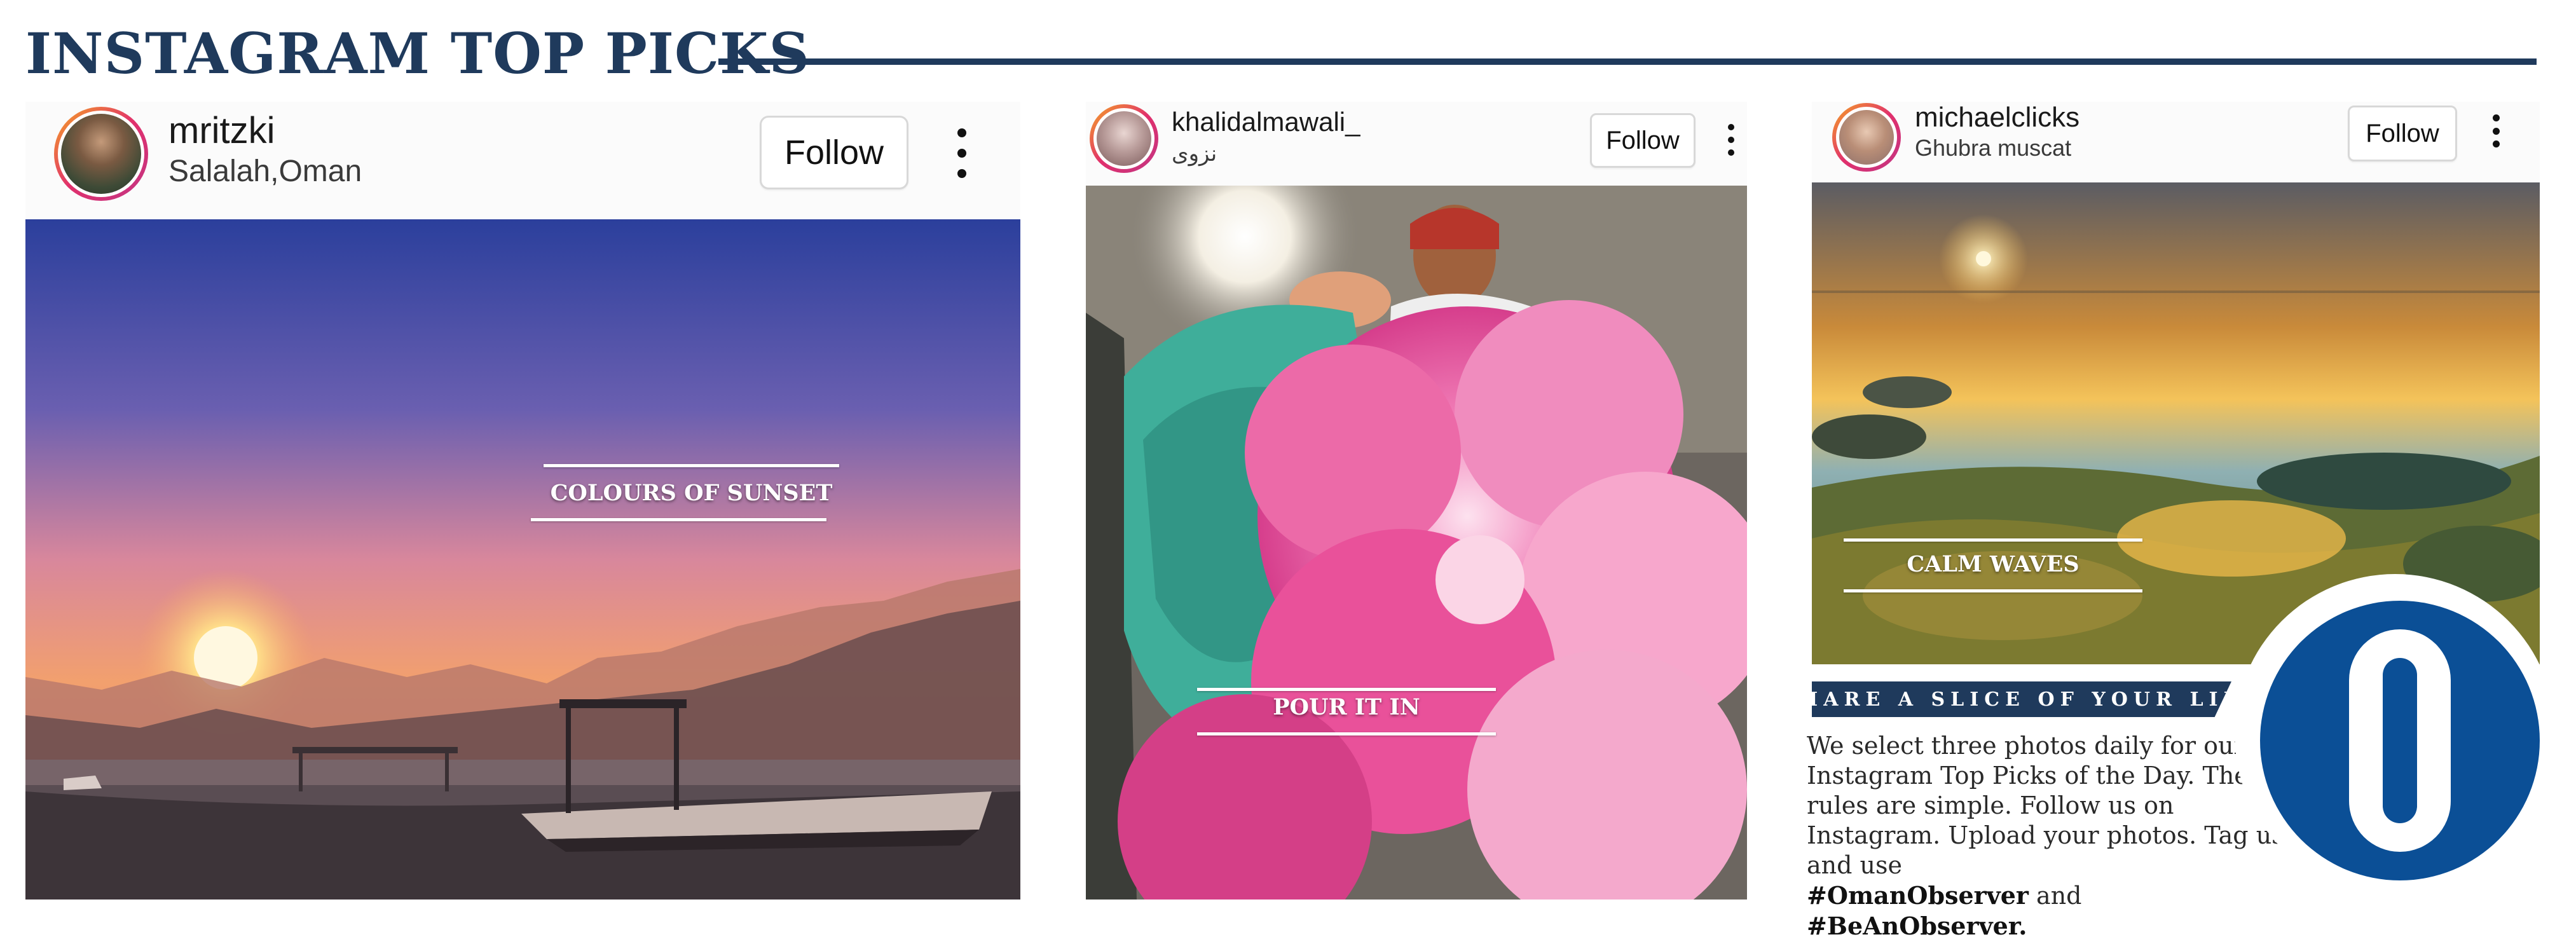 The height and width of the screenshot is (944, 2576). I want to click on post-header: michaelclicks Ghubra muscat Follow, so click(2176, 142).